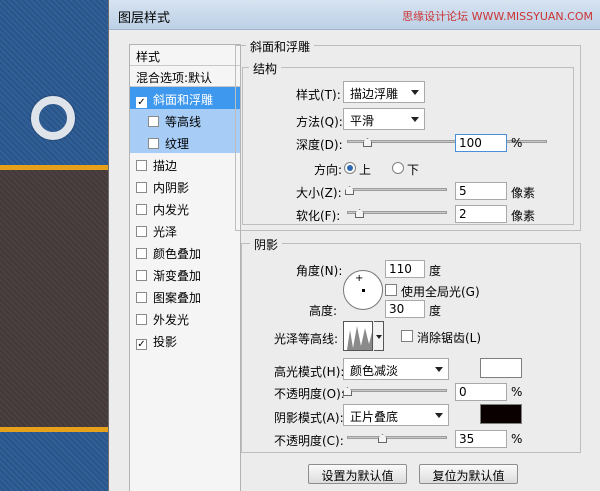 The image size is (600, 491). I want to click on direction-label: 方向:, so click(328, 170).